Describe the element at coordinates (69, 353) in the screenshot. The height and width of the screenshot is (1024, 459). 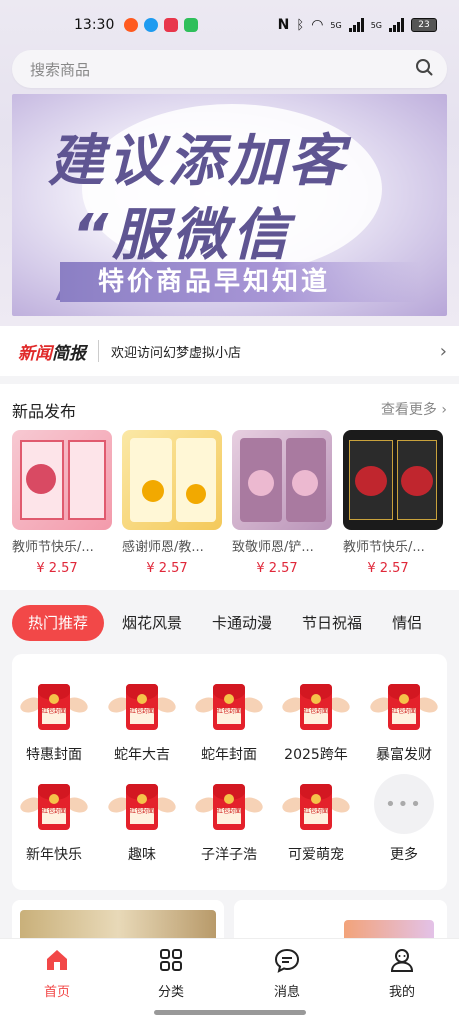
I see `news-title-black: 简报` at that location.